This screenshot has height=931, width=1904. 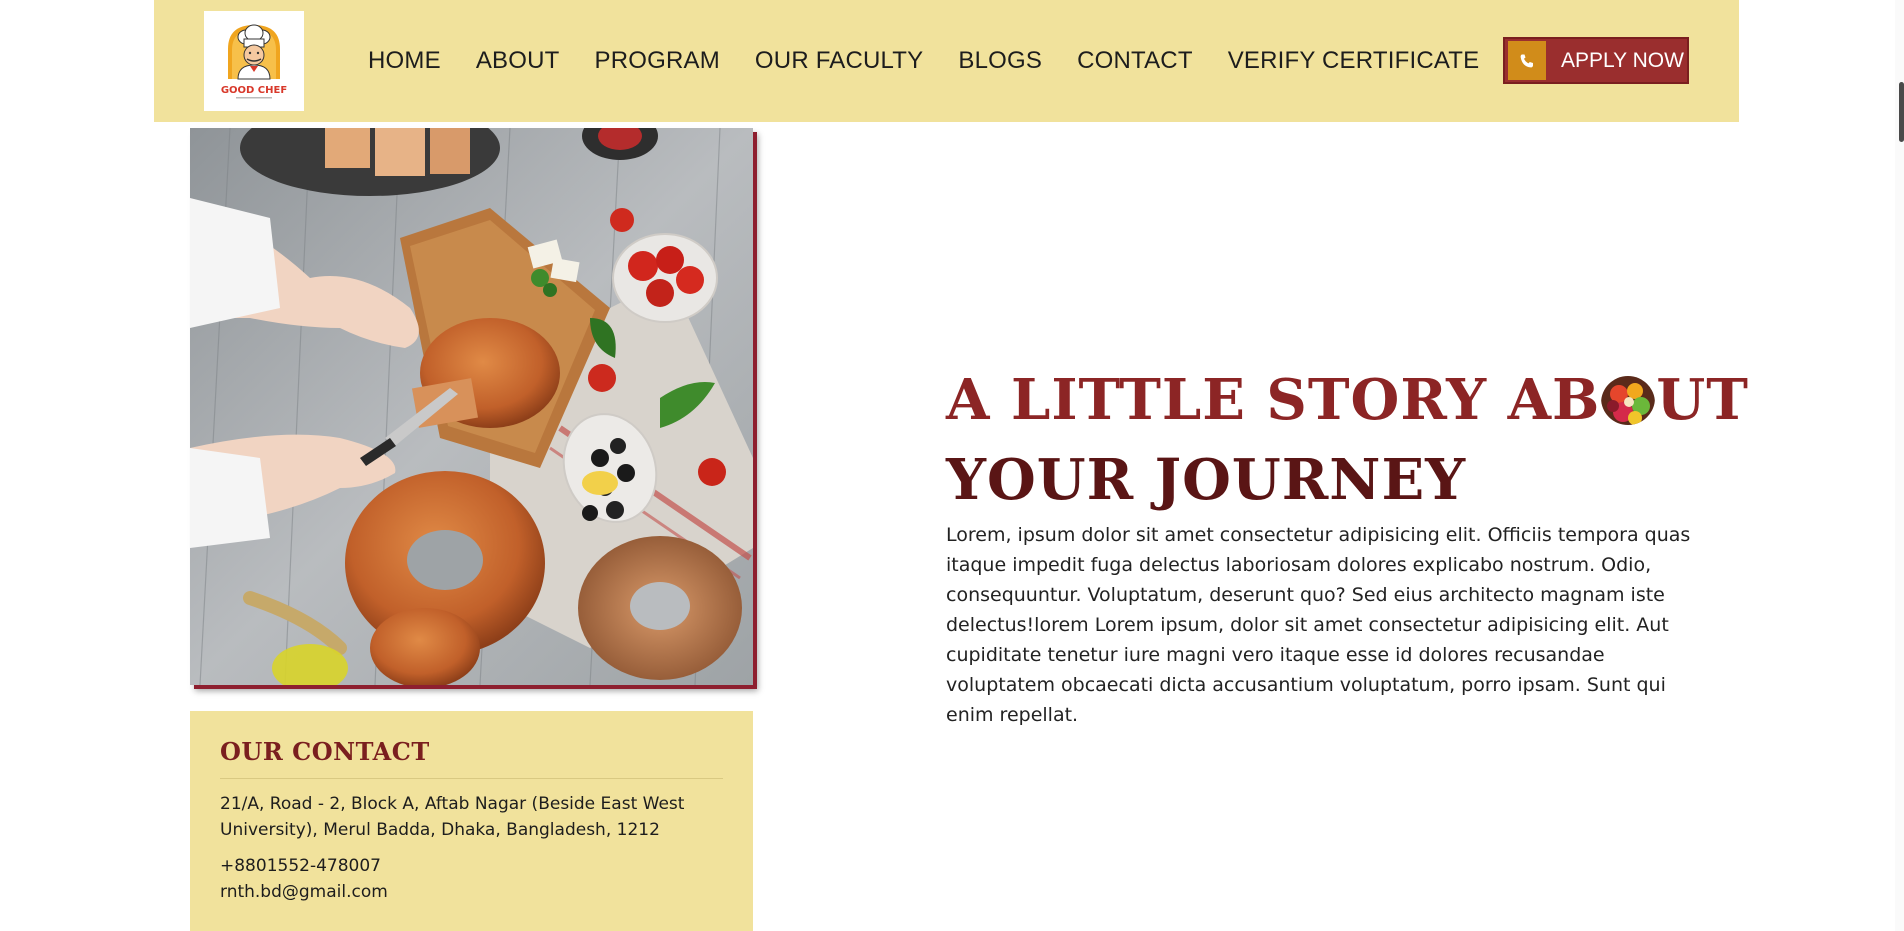 I want to click on story-title-part-1: A LITTLE STORY AB, so click(x=1273, y=400).